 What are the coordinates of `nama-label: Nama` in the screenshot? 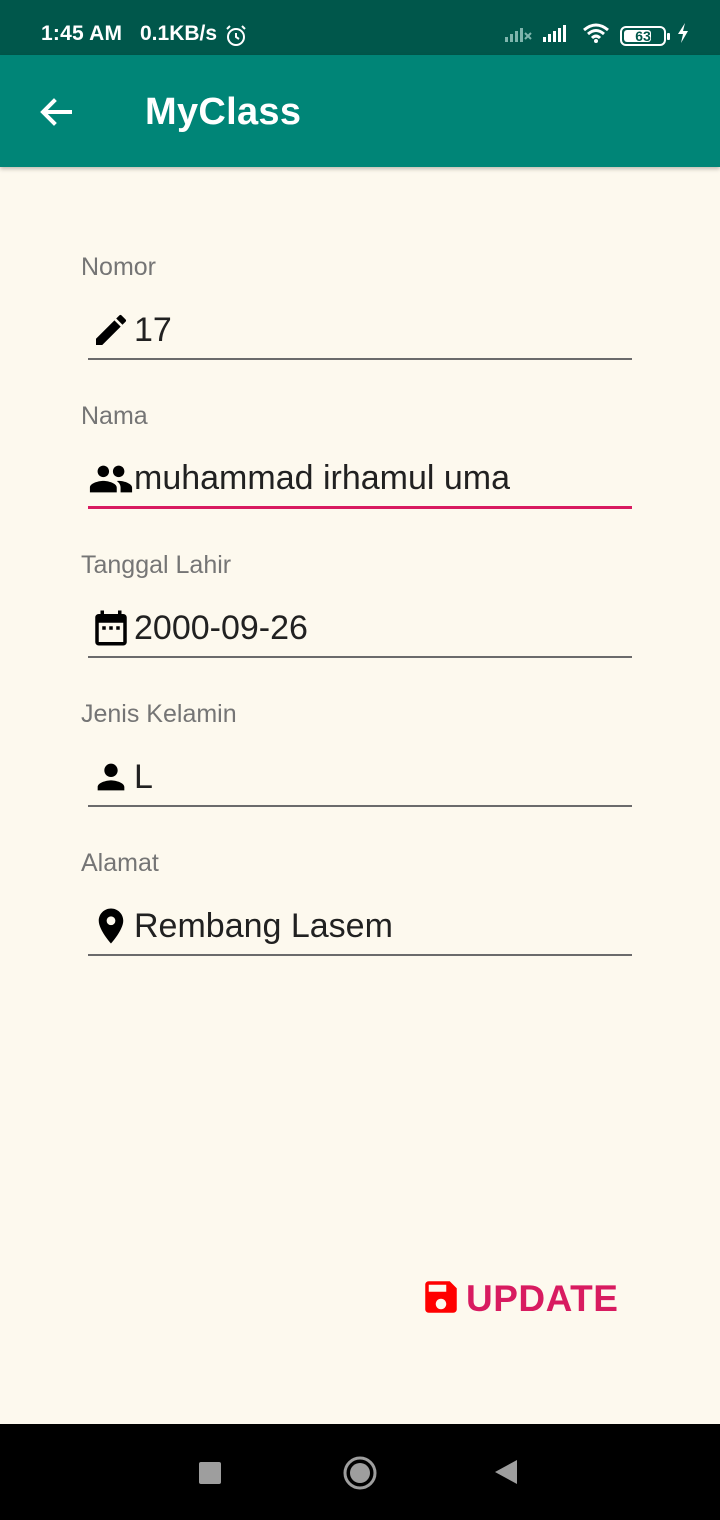 It's located at (114, 416).